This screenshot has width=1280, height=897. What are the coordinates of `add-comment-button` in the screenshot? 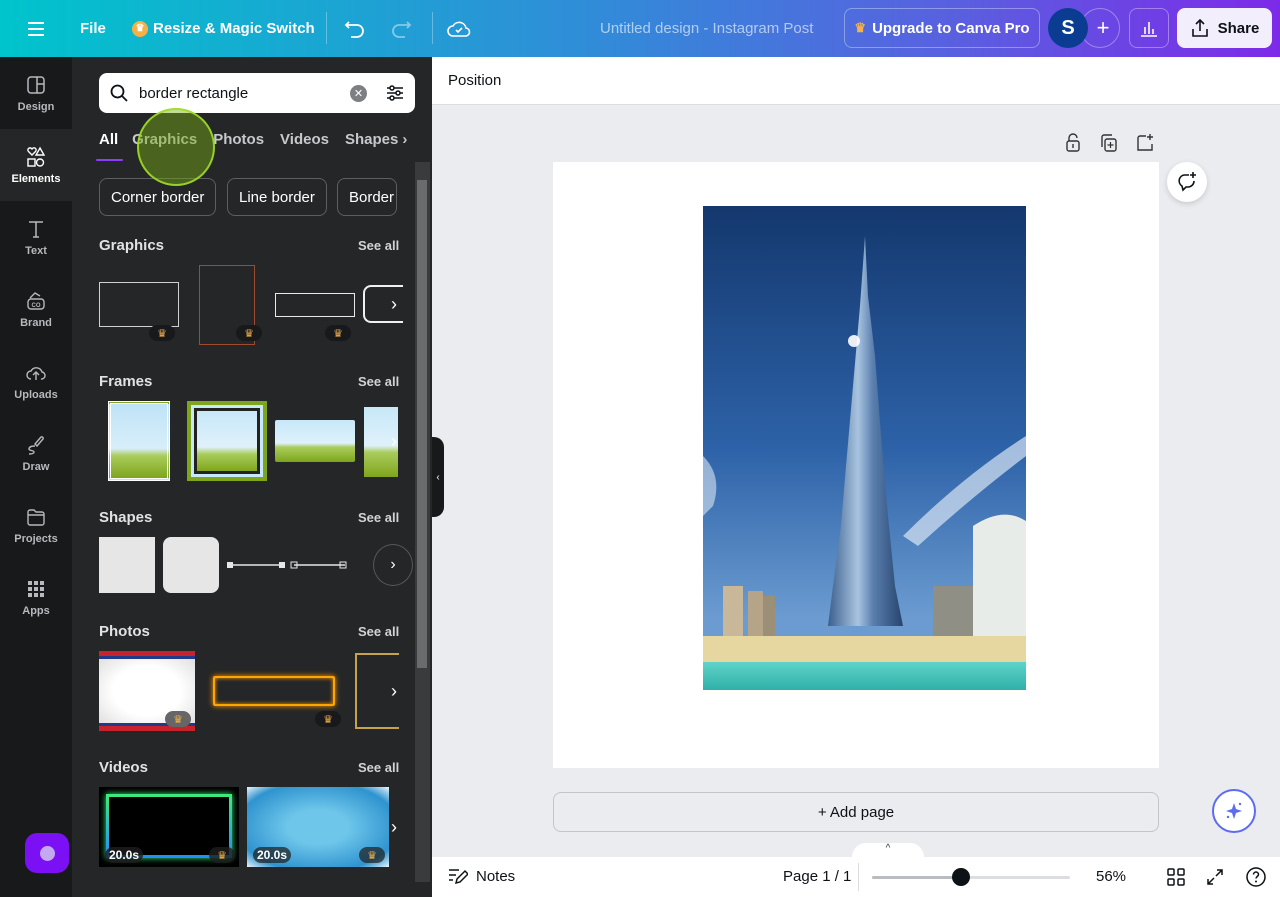 It's located at (1187, 182).